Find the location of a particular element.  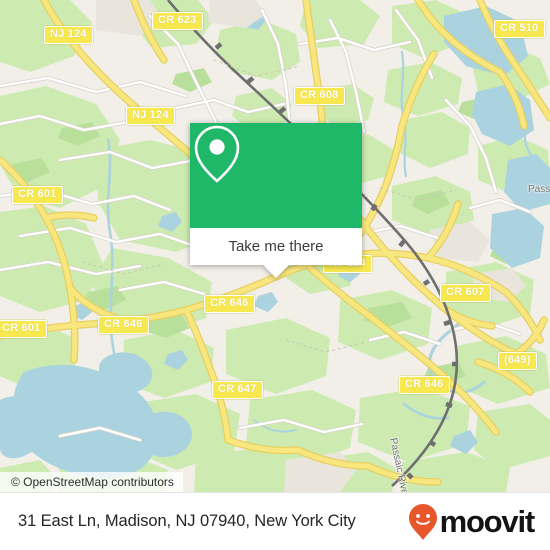

callout-action-area: Take me there is located at coordinates (276, 246).